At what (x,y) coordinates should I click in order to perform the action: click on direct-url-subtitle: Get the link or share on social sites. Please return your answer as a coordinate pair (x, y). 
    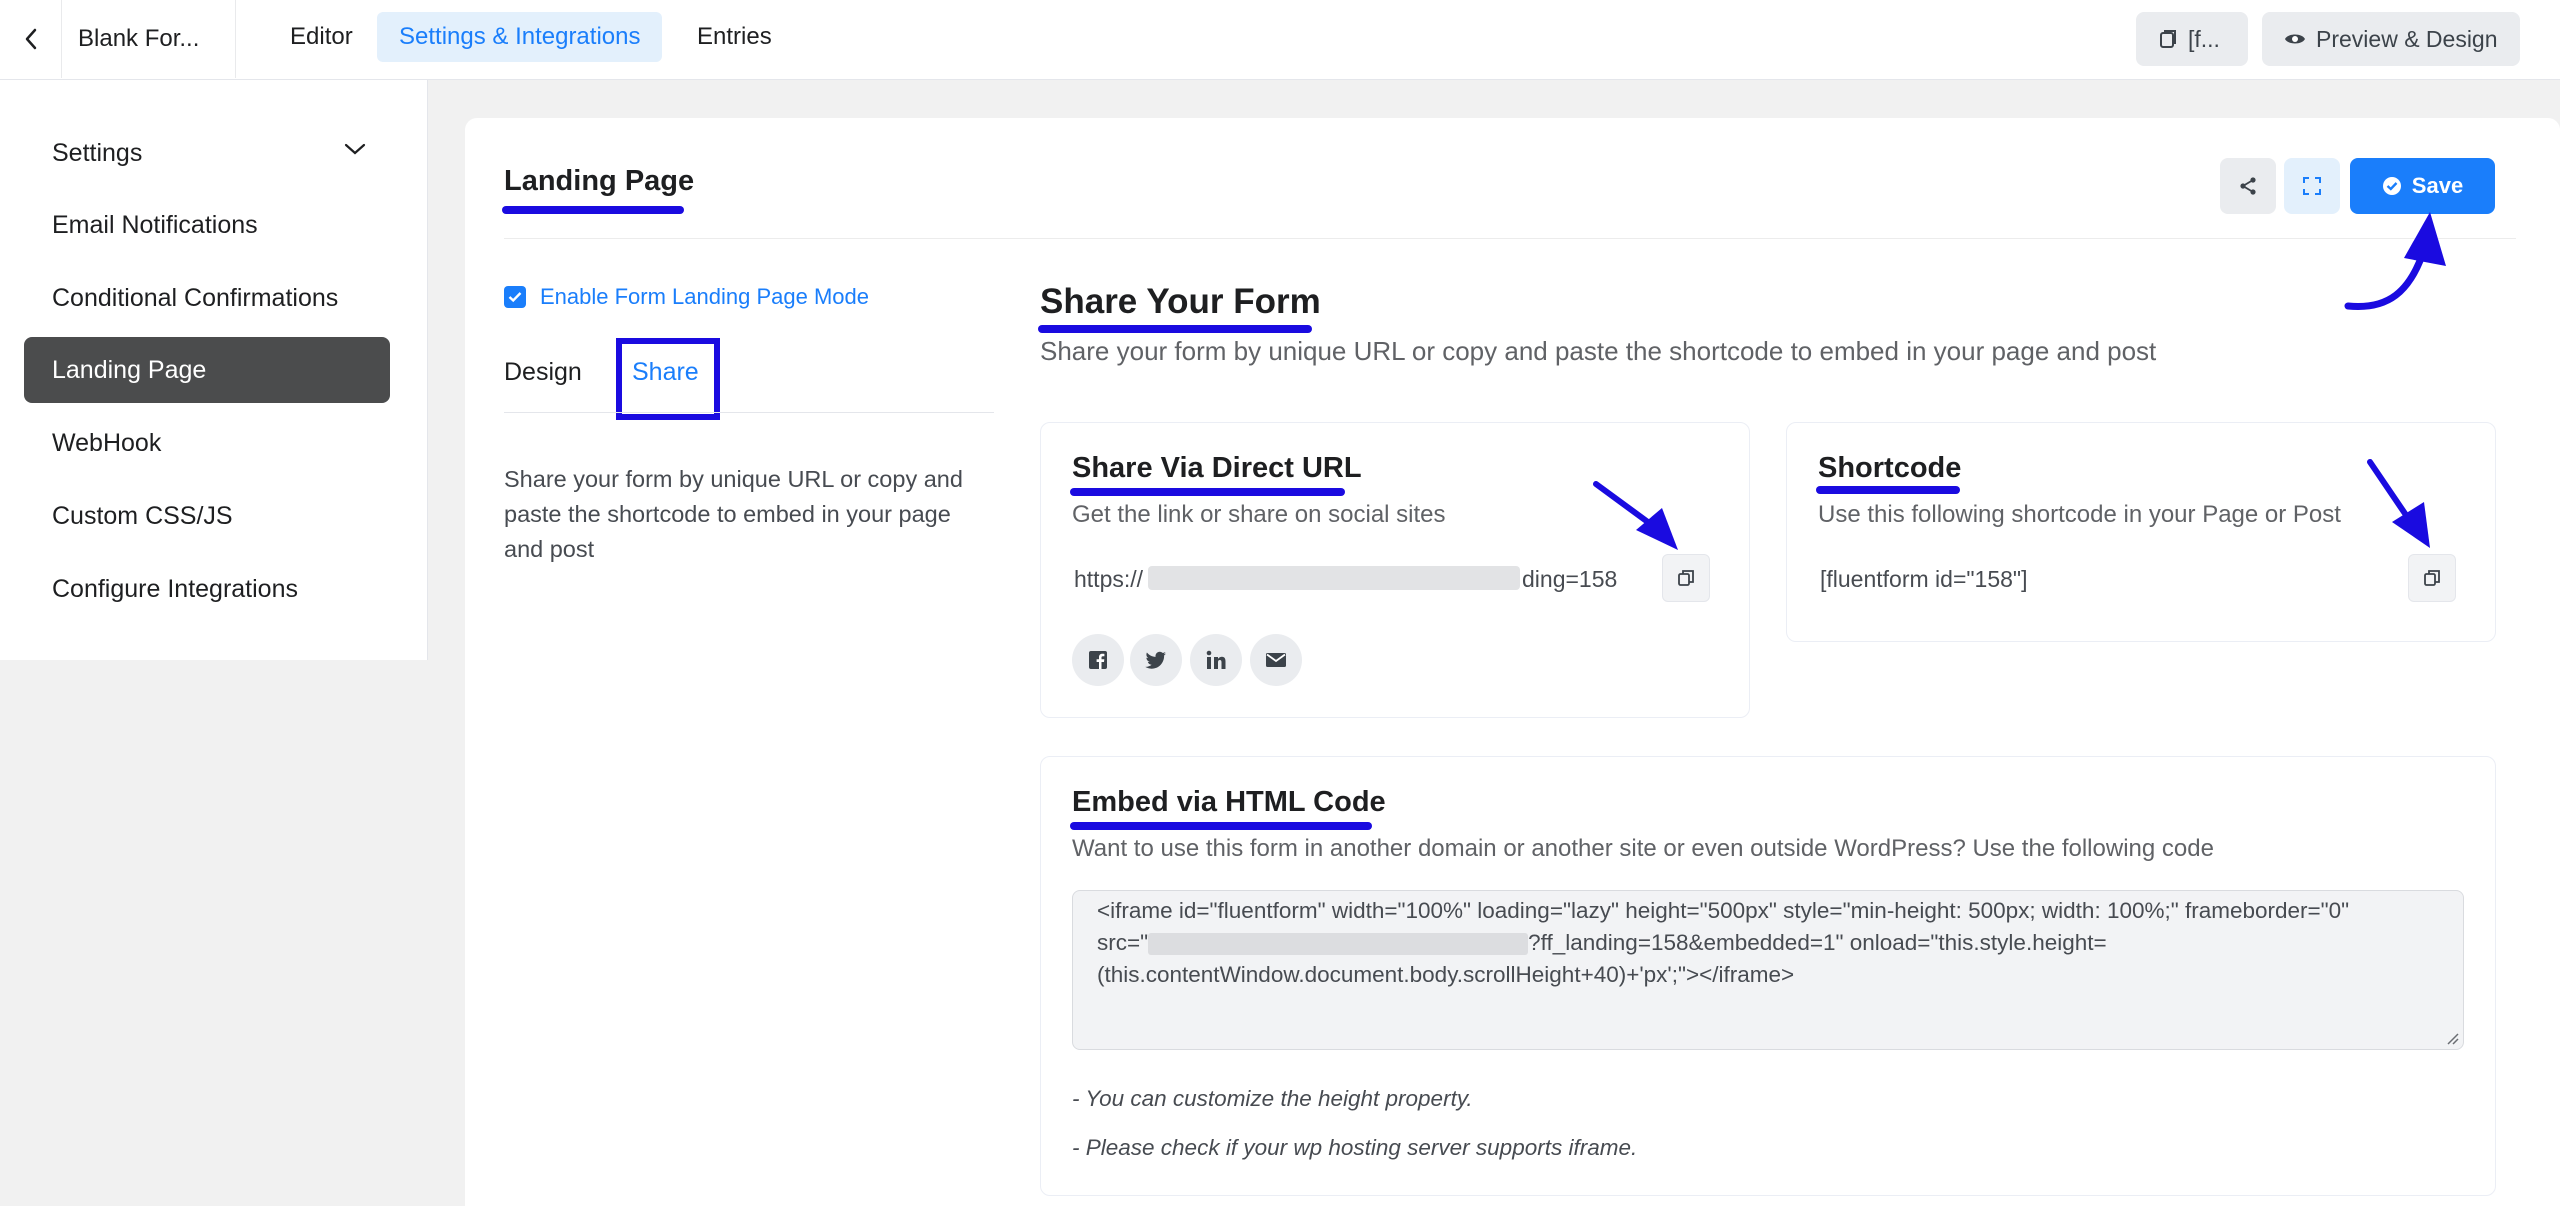
    Looking at the image, I should click on (1259, 514).